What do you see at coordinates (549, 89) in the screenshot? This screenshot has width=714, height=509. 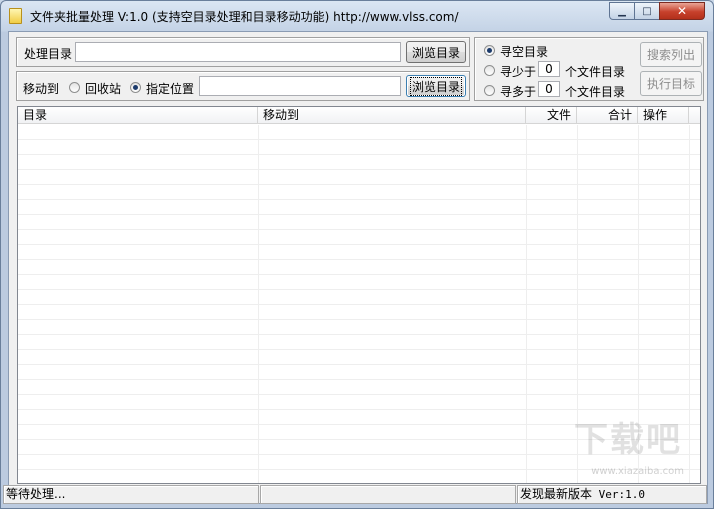 I see `more-than-count-input: 0` at bounding box center [549, 89].